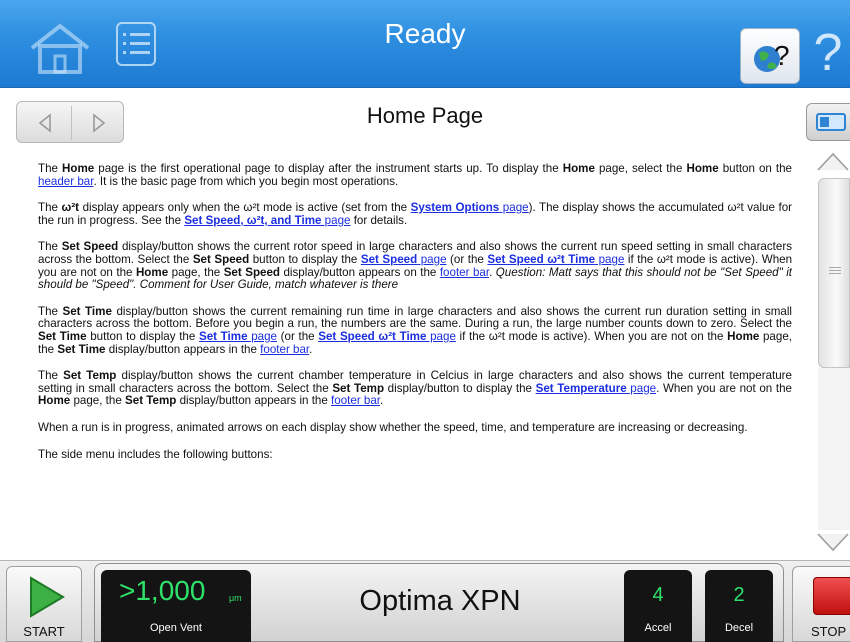 Image resolution: width=850 pixels, height=642 pixels. I want to click on set-speed-display-button: >1,000 μm Open Vent, so click(176, 606).